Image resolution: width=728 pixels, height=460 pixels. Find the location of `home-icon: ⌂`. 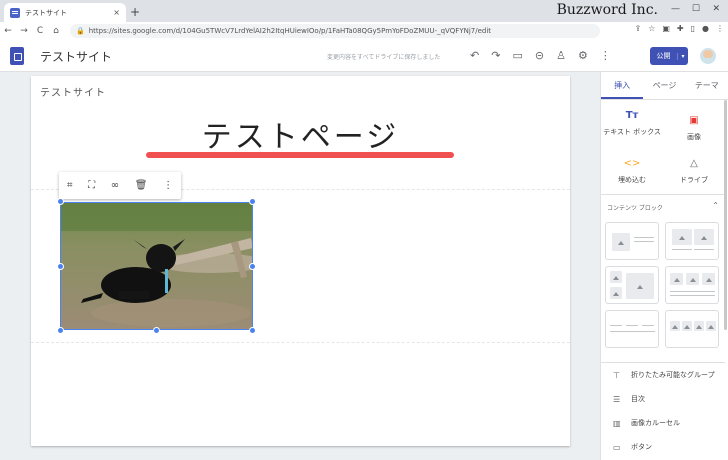

home-icon: ⌂ is located at coordinates (56, 31).